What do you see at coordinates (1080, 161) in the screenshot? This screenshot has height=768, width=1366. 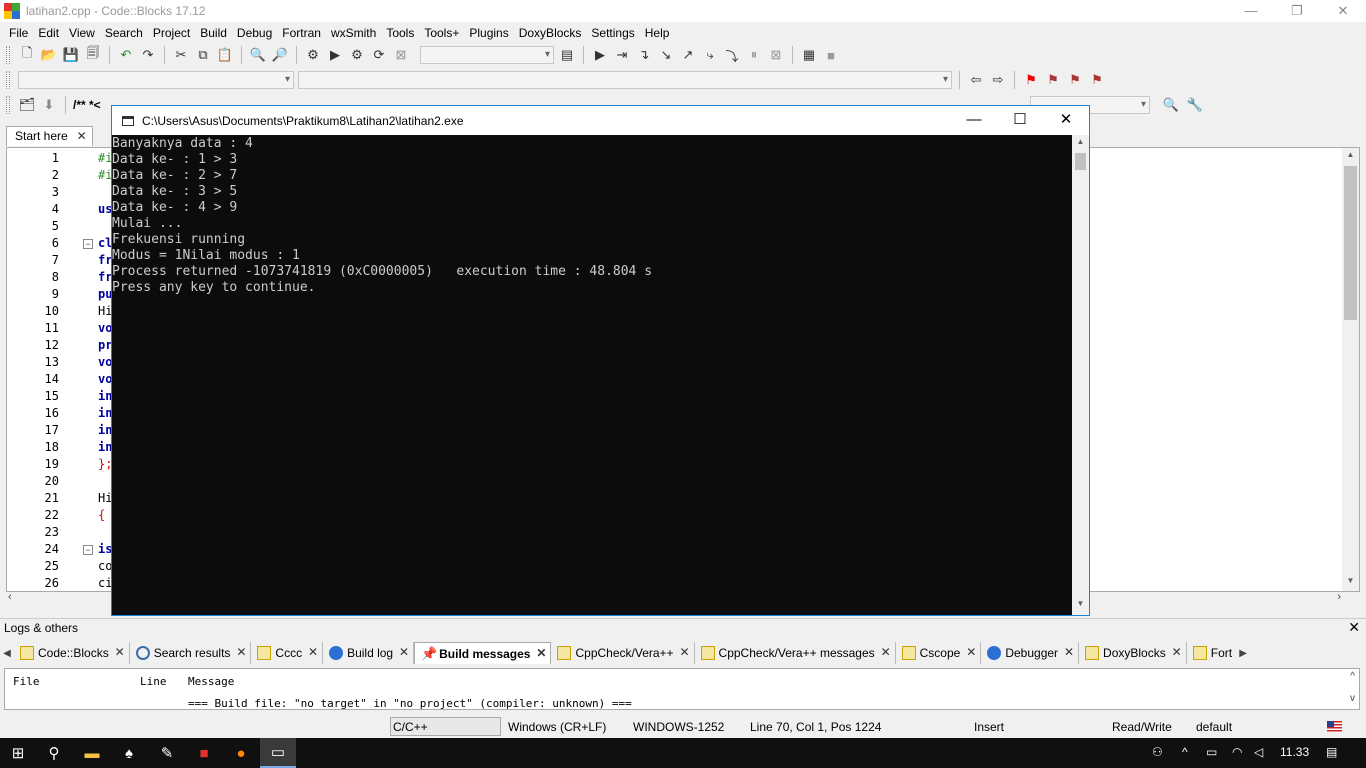 I see `console-scroll-thumb` at bounding box center [1080, 161].